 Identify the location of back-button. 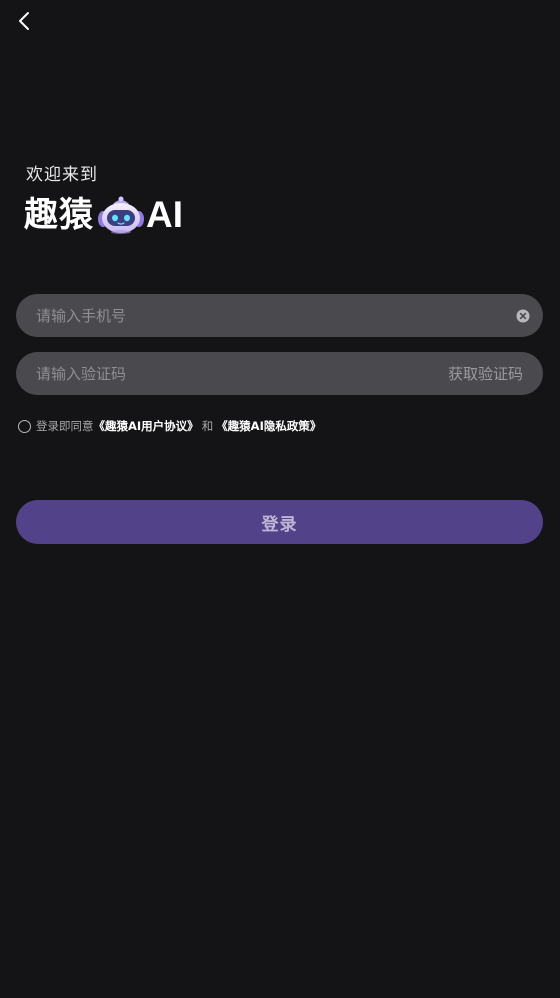
(24, 21).